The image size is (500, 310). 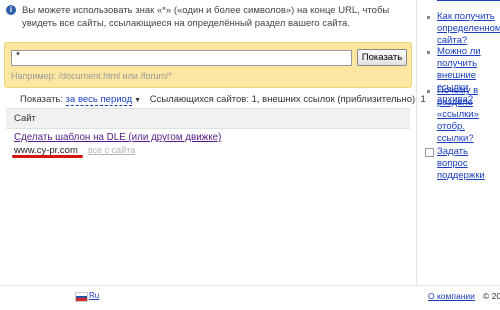 I want to click on show-label: Показать:, so click(x=42, y=99).